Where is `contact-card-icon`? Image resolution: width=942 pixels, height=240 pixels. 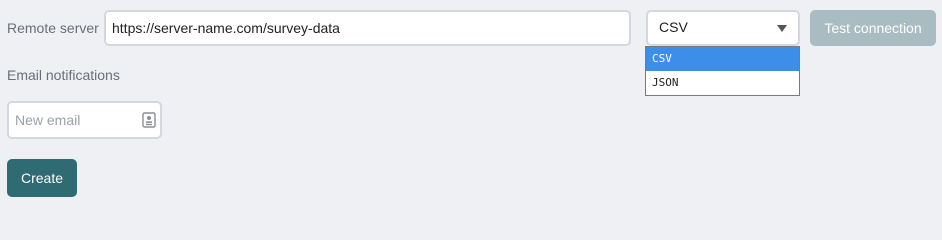 contact-card-icon is located at coordinates (149, 120).